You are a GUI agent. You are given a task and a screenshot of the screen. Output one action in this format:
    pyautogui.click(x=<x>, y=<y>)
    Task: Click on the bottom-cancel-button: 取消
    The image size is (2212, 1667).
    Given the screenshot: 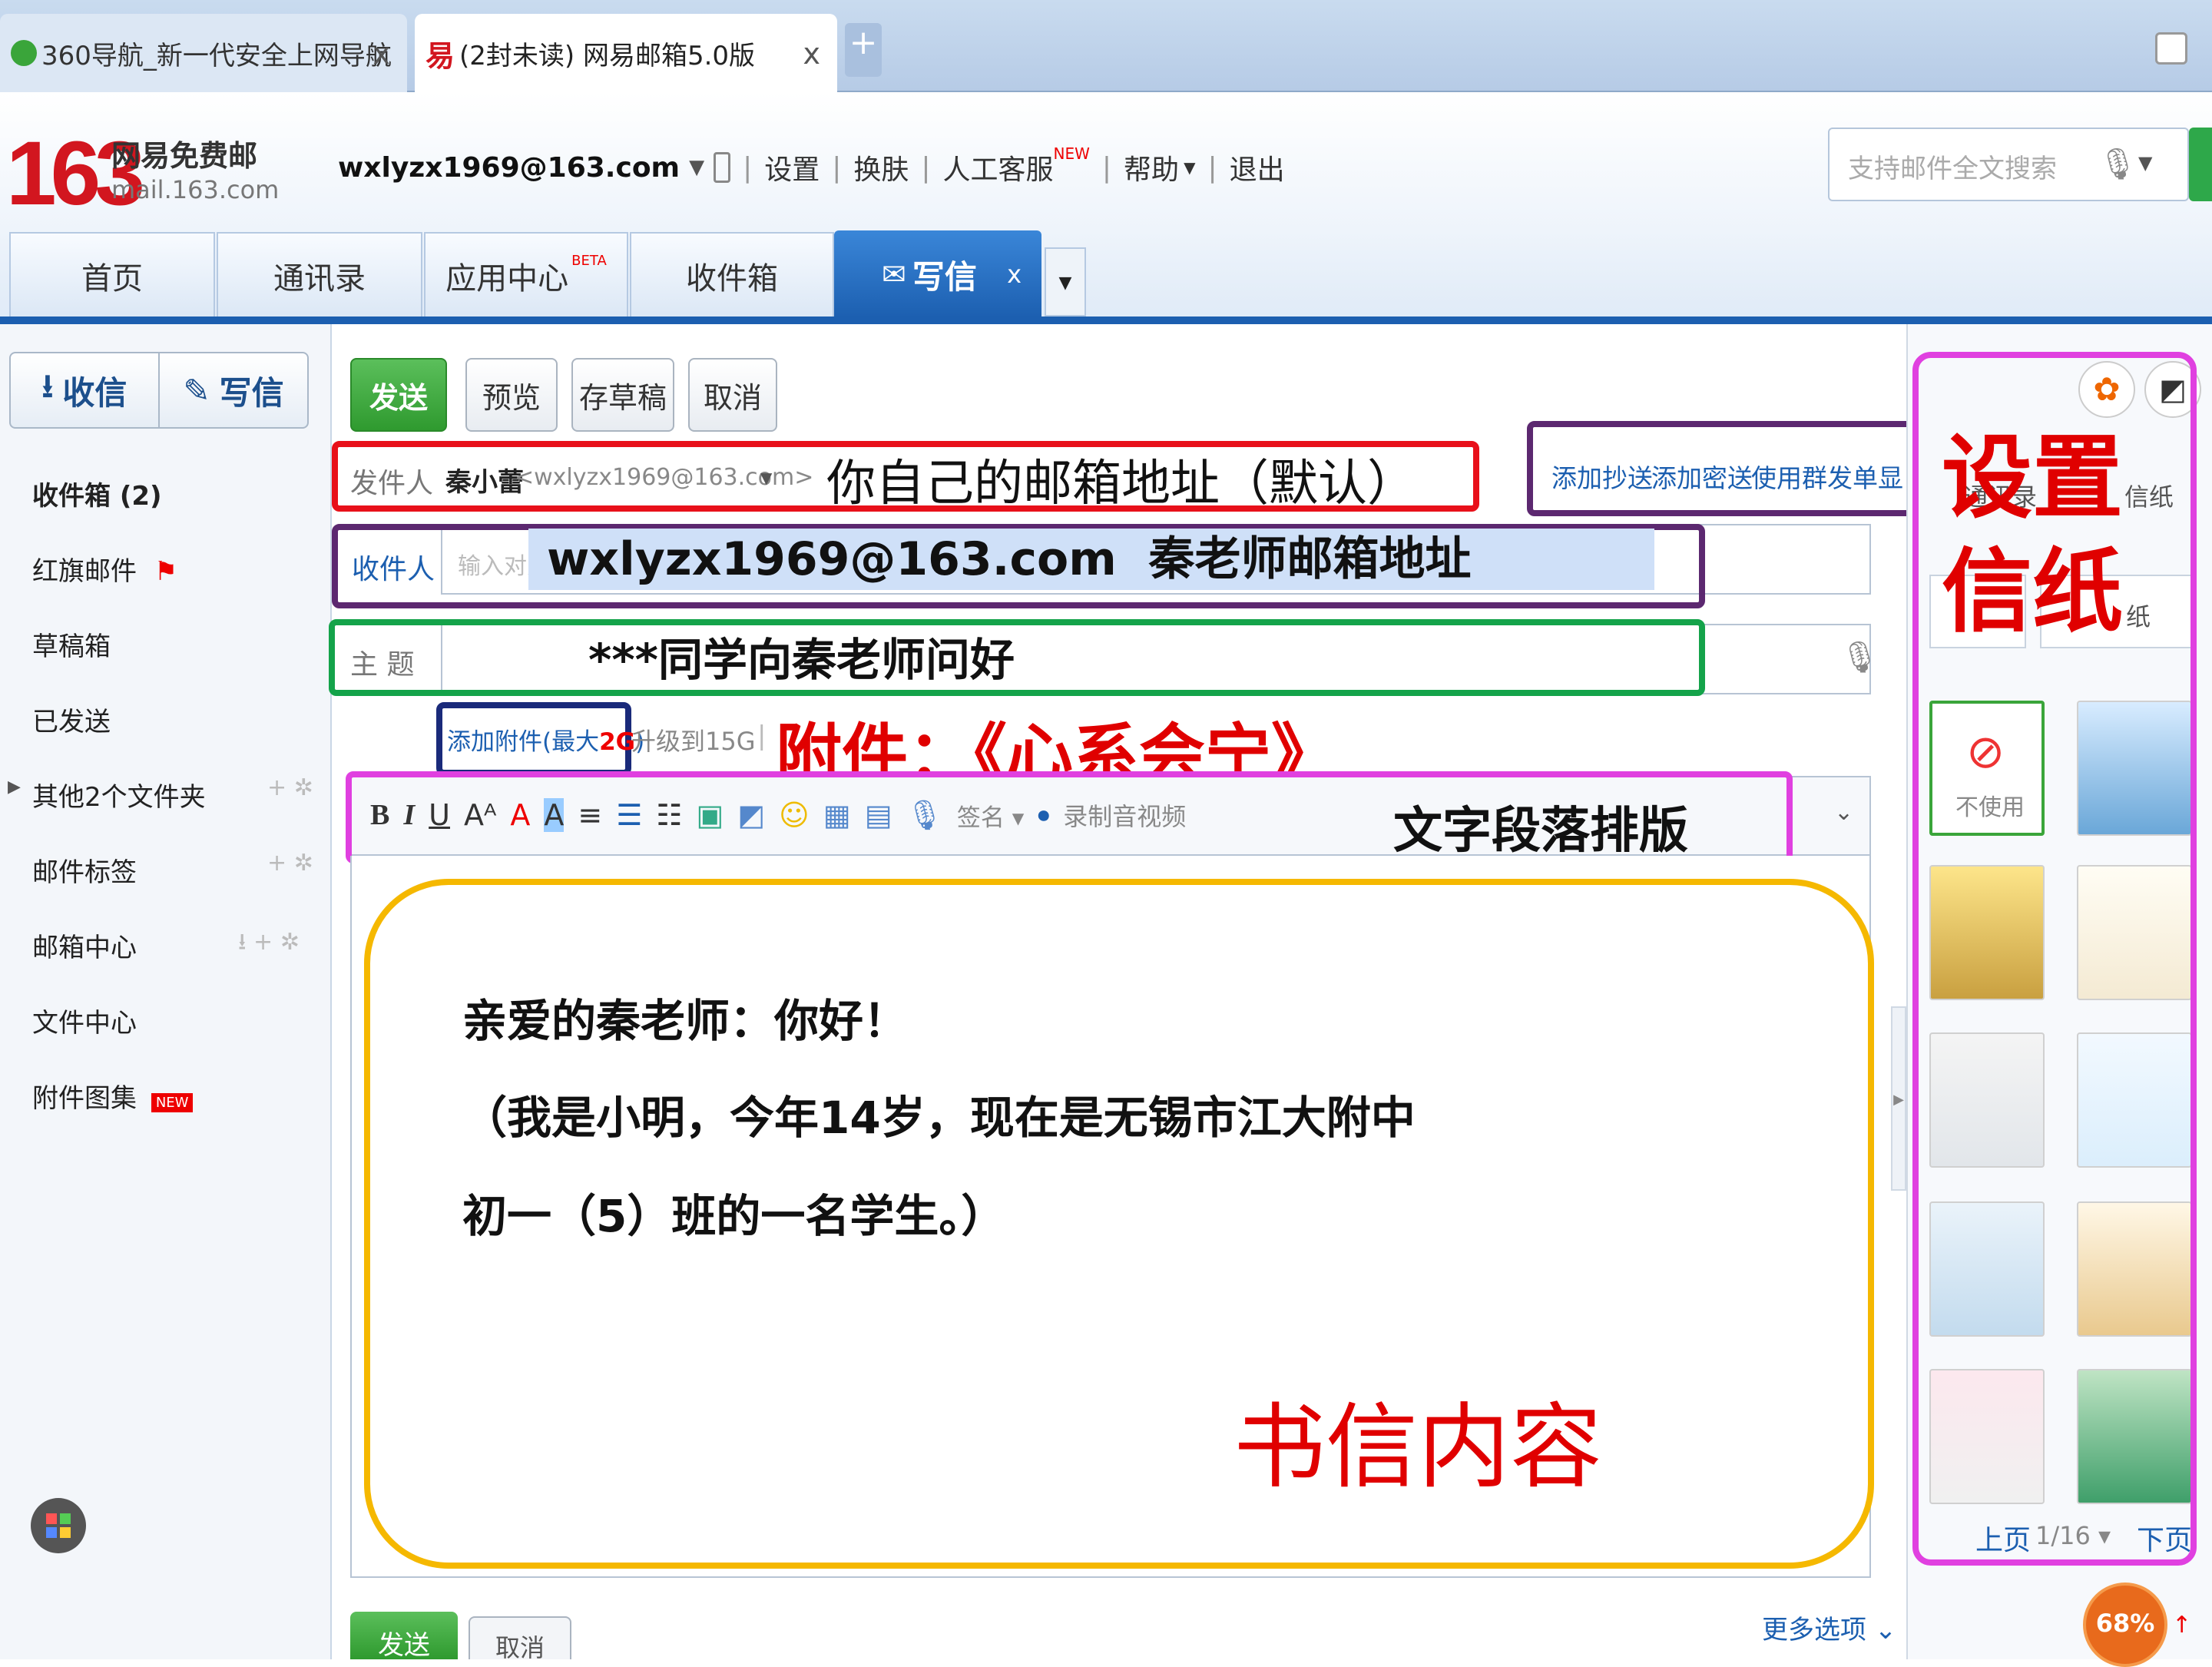 What is the action you would take?
    pyautogui.click(x=520, y=1637)
    